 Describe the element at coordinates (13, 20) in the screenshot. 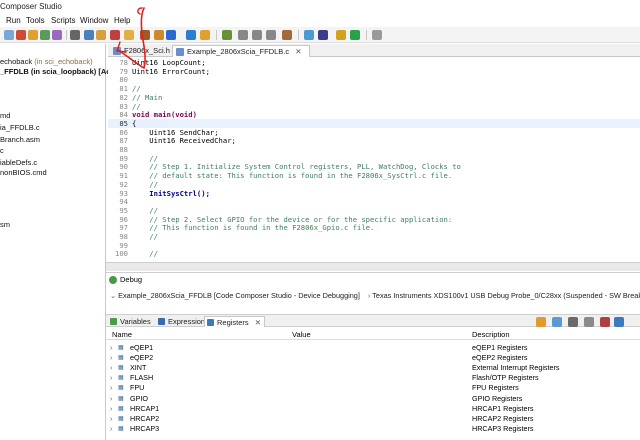

I see `menu-run: Run` at that location.